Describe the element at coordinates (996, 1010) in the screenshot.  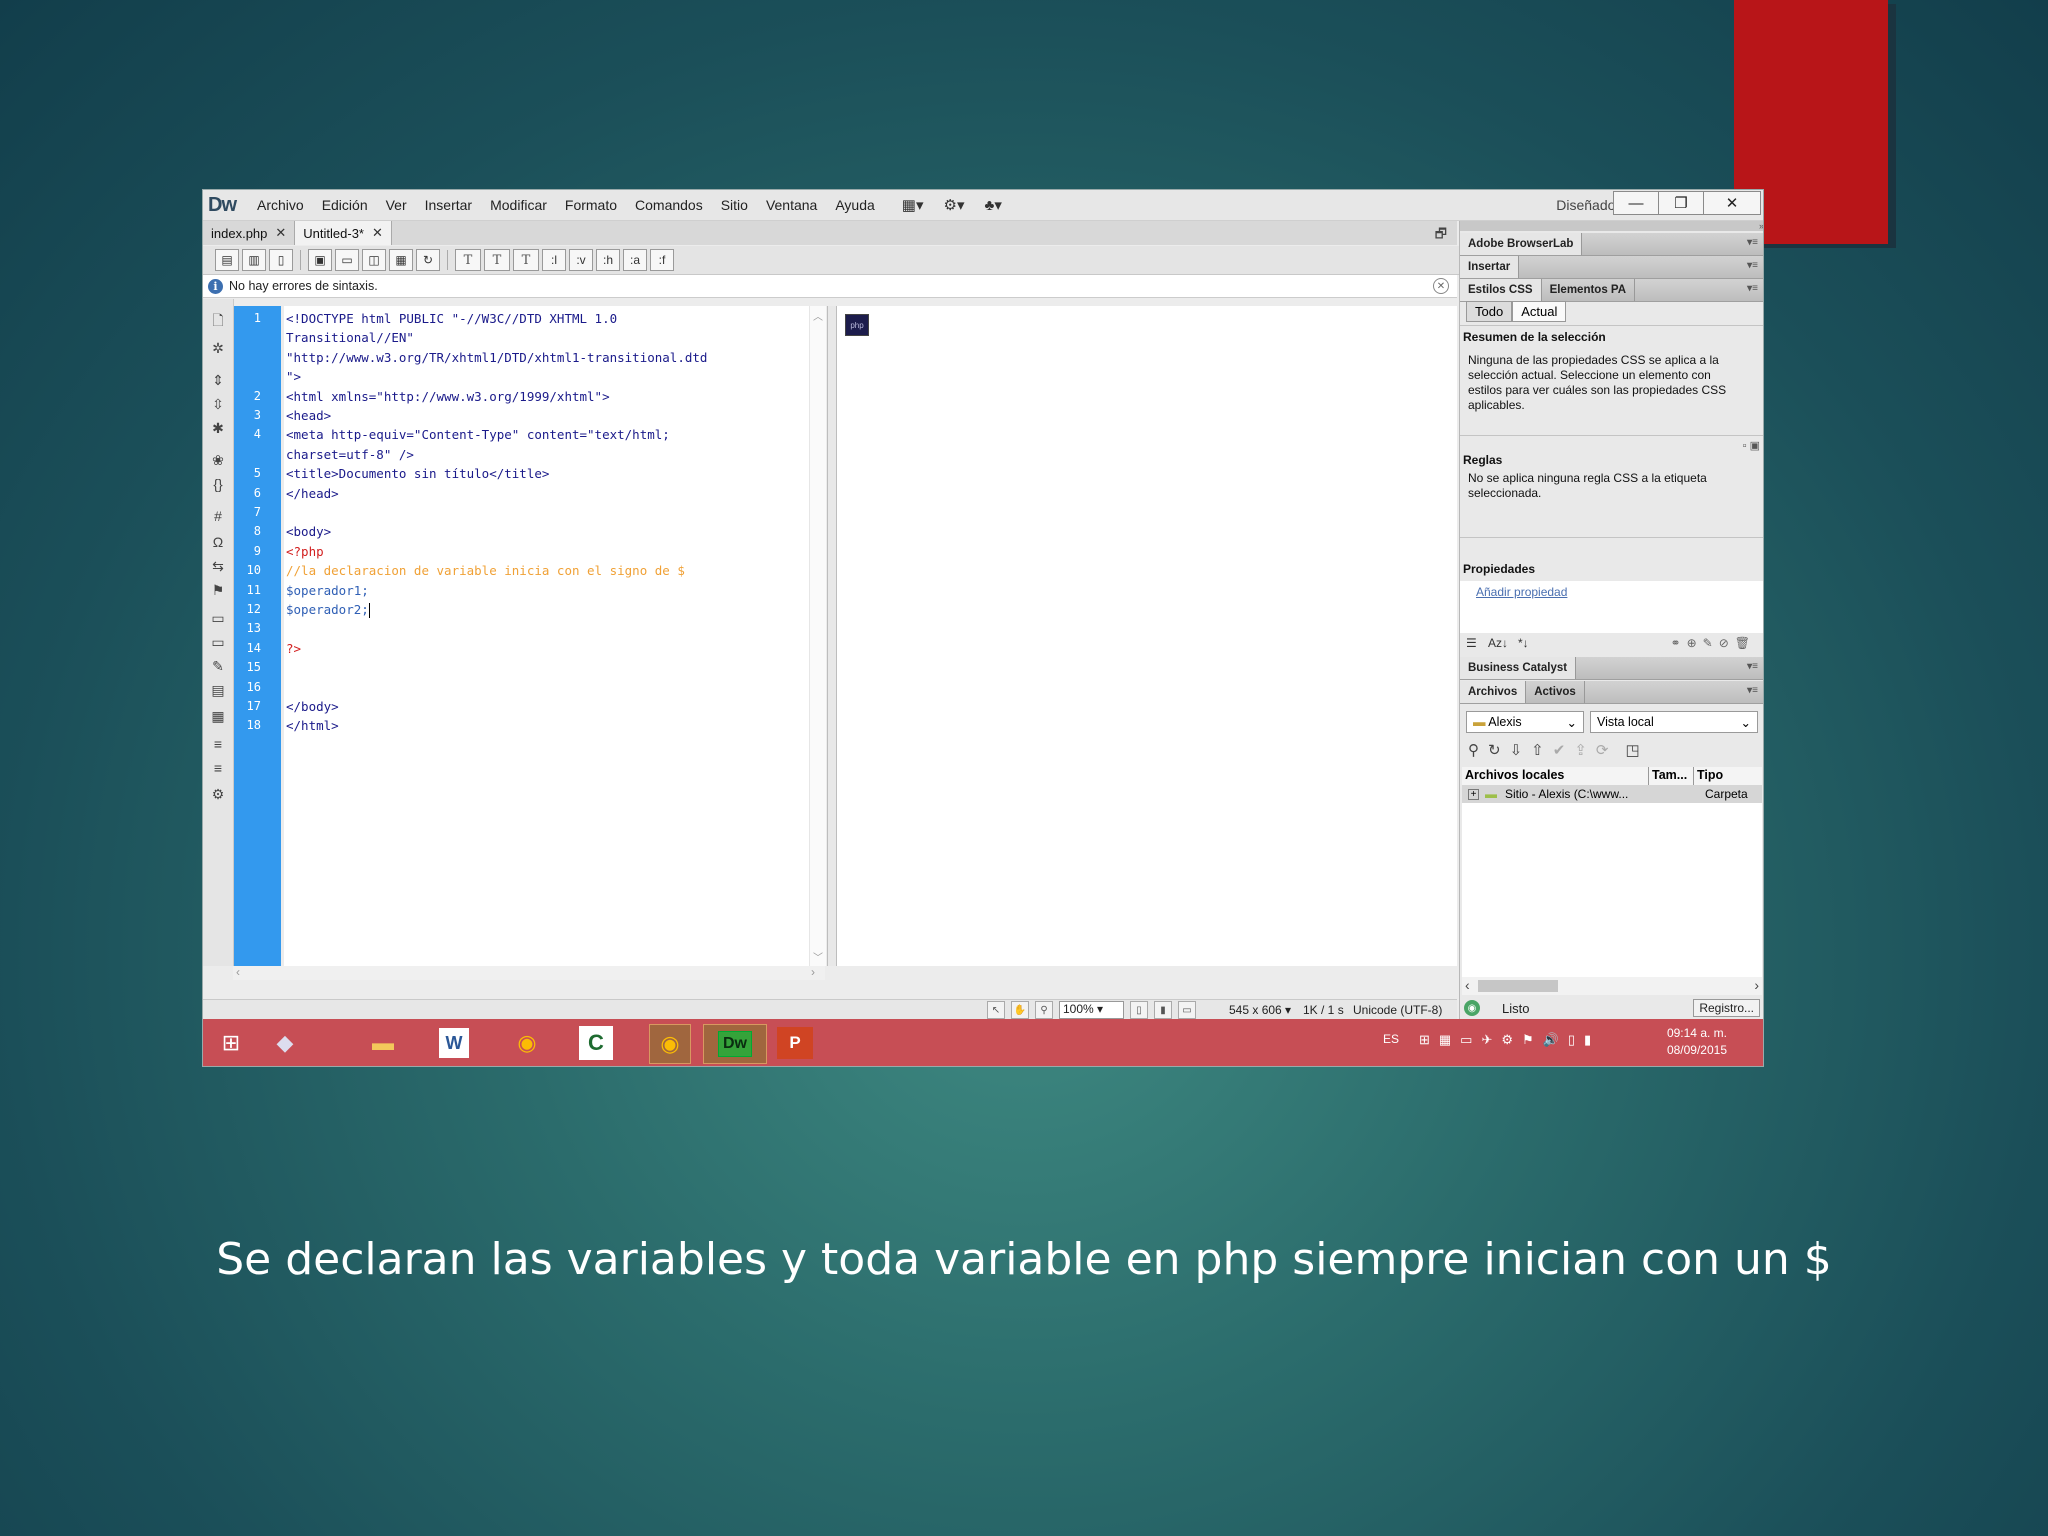
I see `pointer-icon: ↖` at that location.